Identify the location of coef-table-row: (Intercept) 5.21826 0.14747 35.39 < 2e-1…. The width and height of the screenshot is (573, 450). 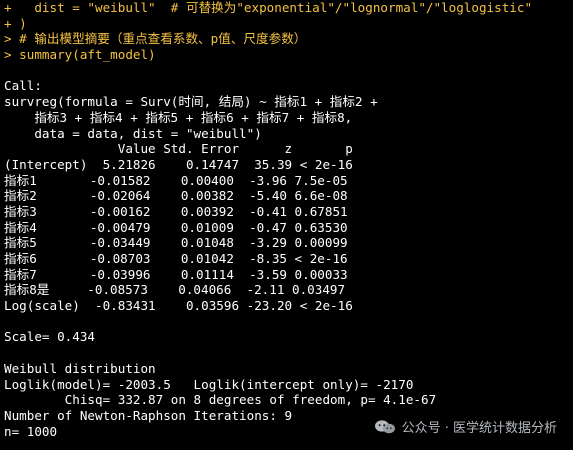
(178, 164).